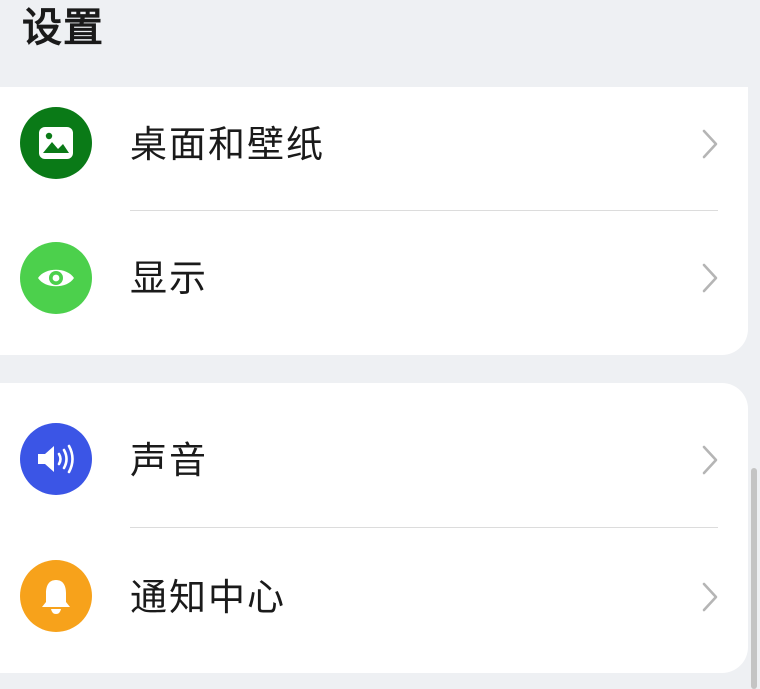  What do you see at coordinates (208, 597) in the screenshot?
I see `settings-item-label: 通知中心` at bounding box center [208, 597].